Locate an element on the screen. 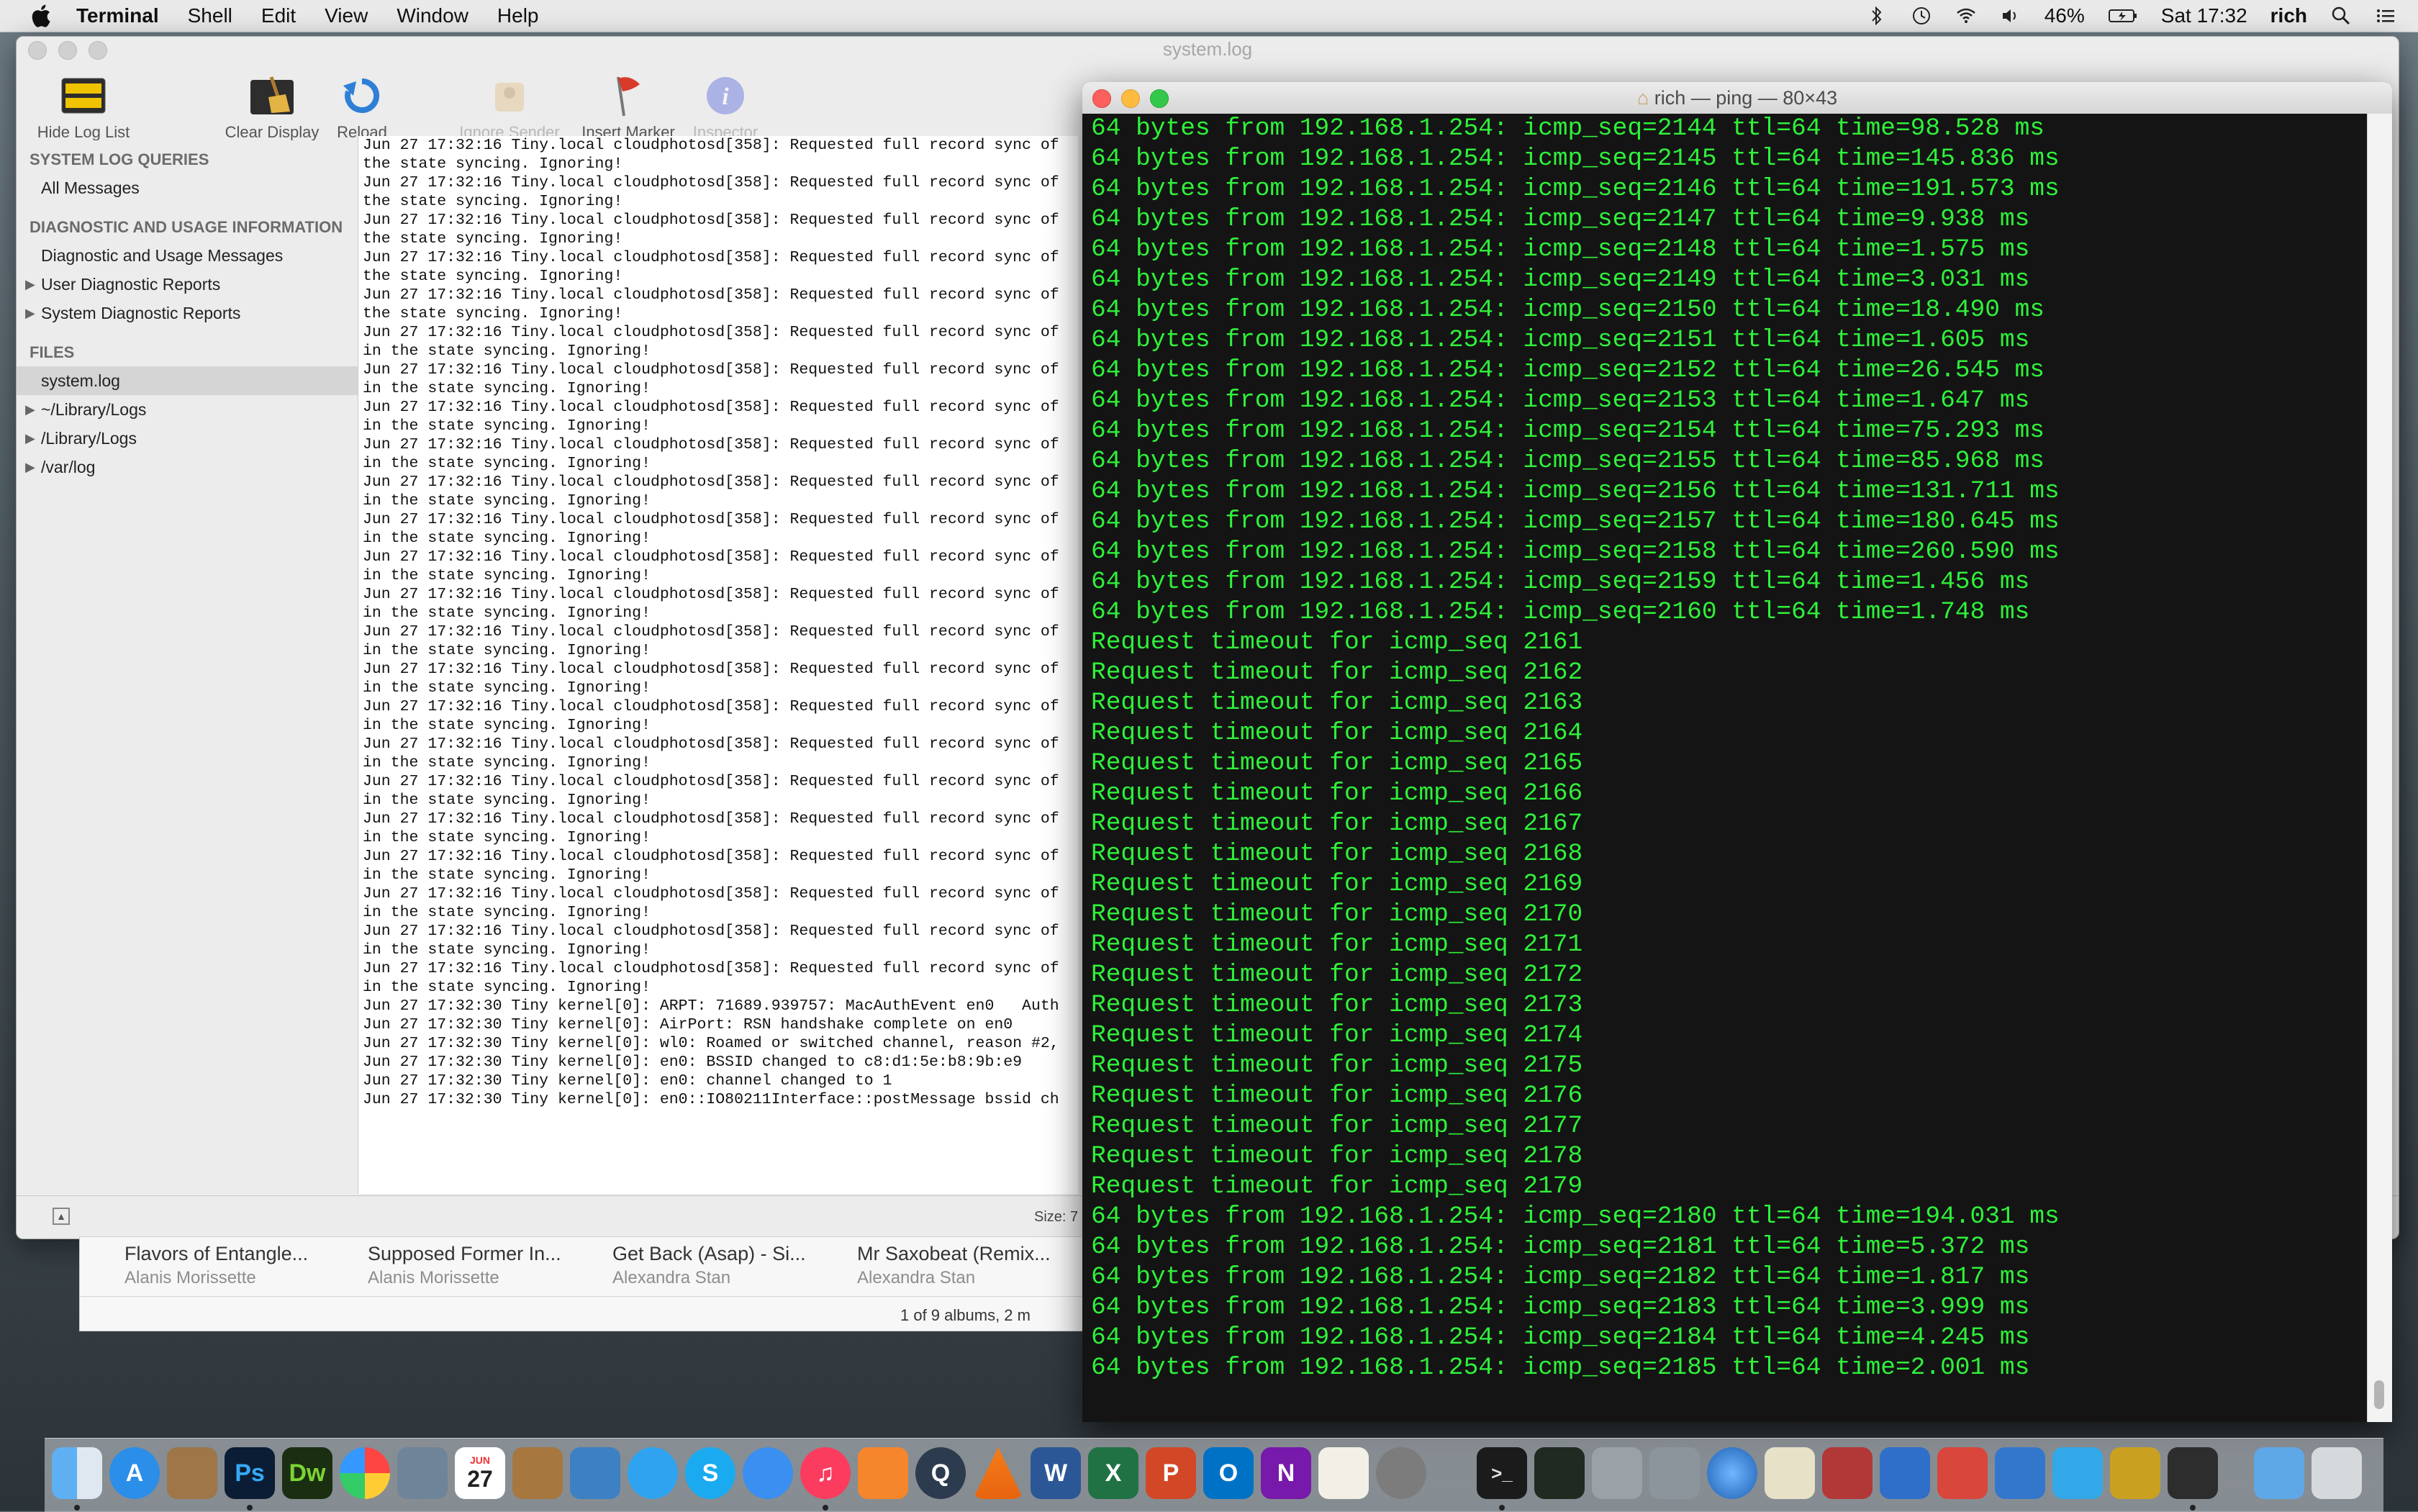  status-area: 46% Sat 17:32 rich is located at coordinates (2131, 16).